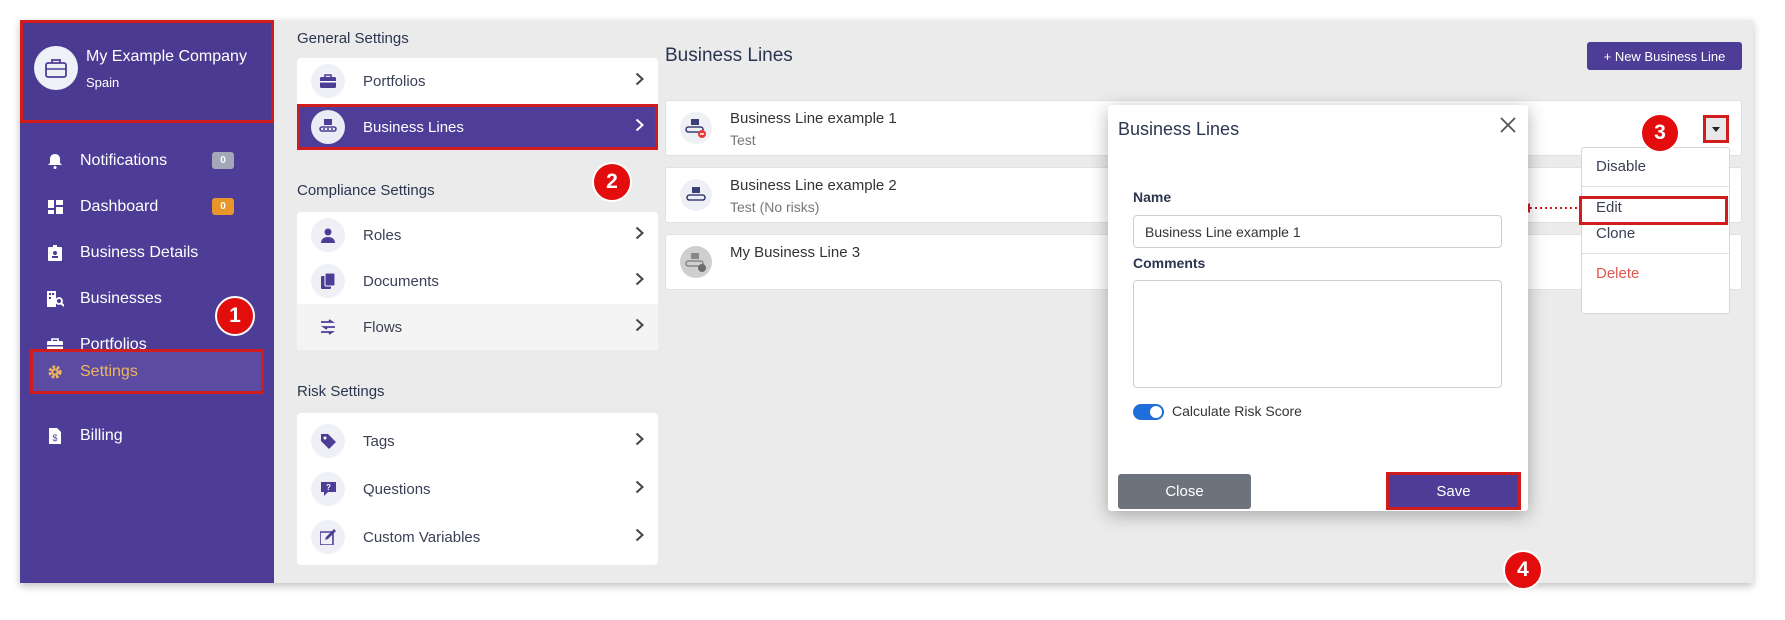 This screenshot has height=620, width=1785. Describe the element at coordinates (353, 38) in the screenshot. I see `general-settings-heading: General Settings` at that location.